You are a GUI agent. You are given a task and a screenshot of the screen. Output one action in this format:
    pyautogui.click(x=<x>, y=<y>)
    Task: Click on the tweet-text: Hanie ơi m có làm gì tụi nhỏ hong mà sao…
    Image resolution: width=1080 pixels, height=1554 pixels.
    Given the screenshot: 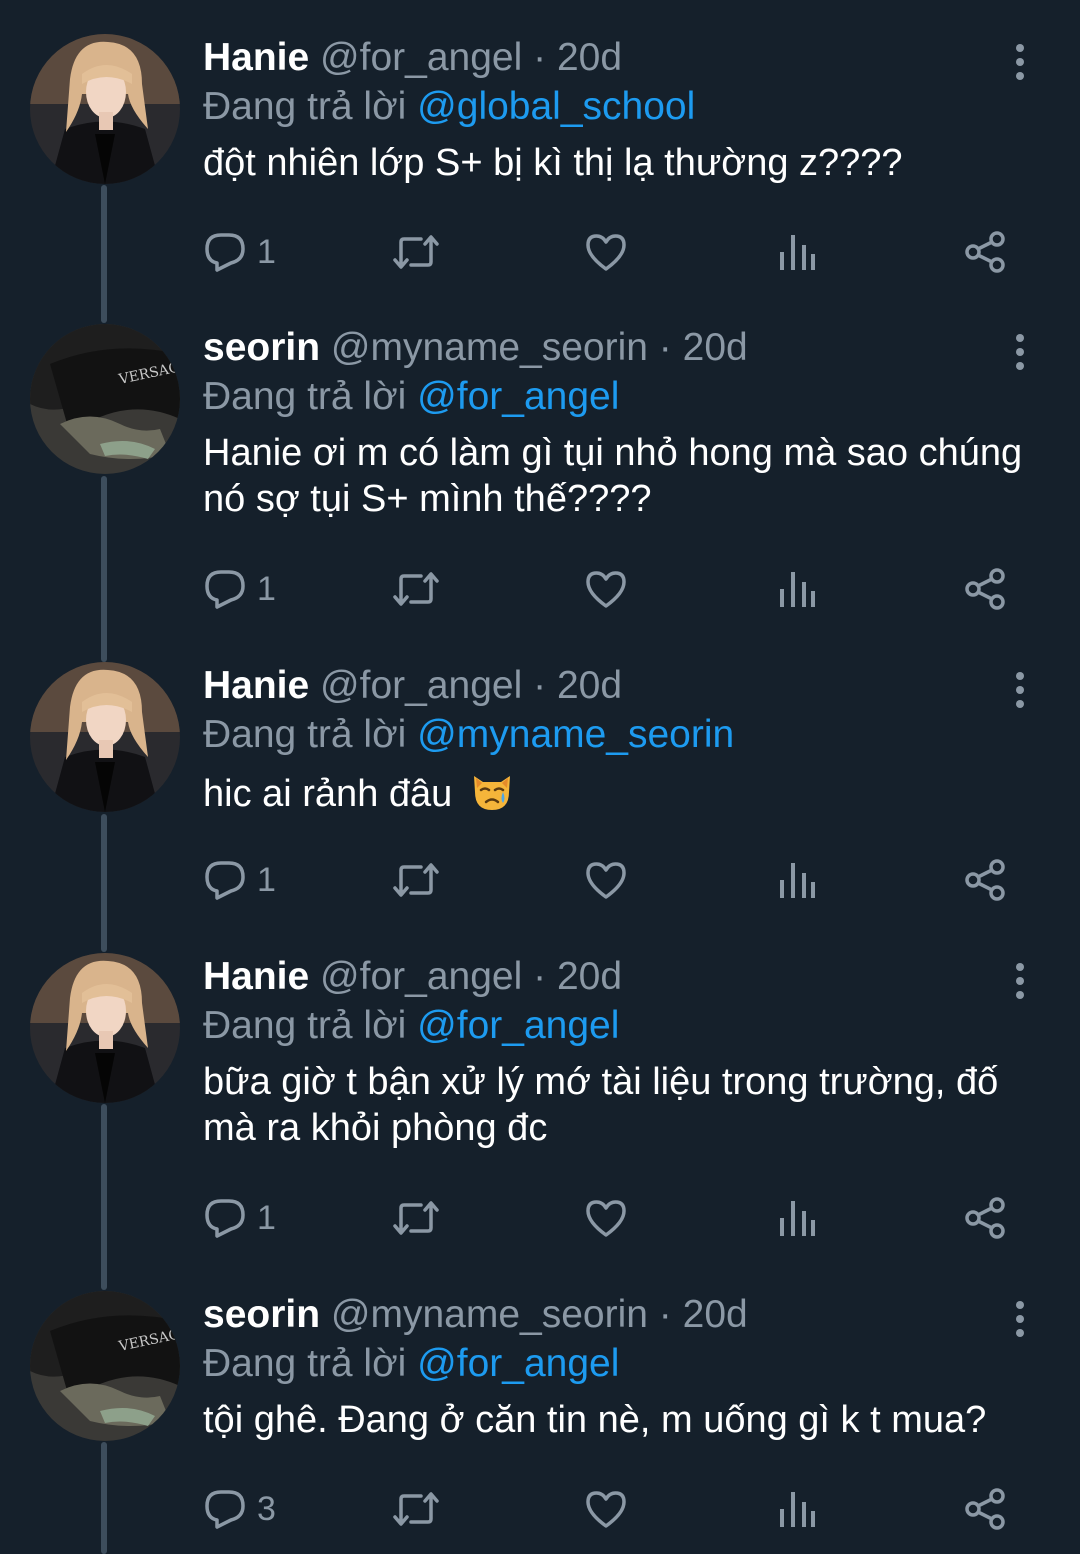 What is the action you would take?
    pyautogui.click(x=613, y=476)
    